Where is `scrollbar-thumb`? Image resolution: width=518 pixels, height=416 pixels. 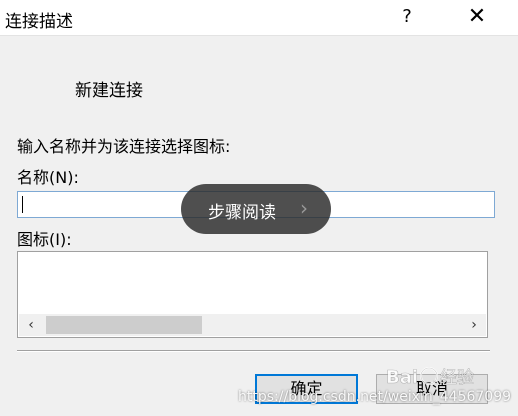
scrollbar-thumb is located at coordinates (124, 325).